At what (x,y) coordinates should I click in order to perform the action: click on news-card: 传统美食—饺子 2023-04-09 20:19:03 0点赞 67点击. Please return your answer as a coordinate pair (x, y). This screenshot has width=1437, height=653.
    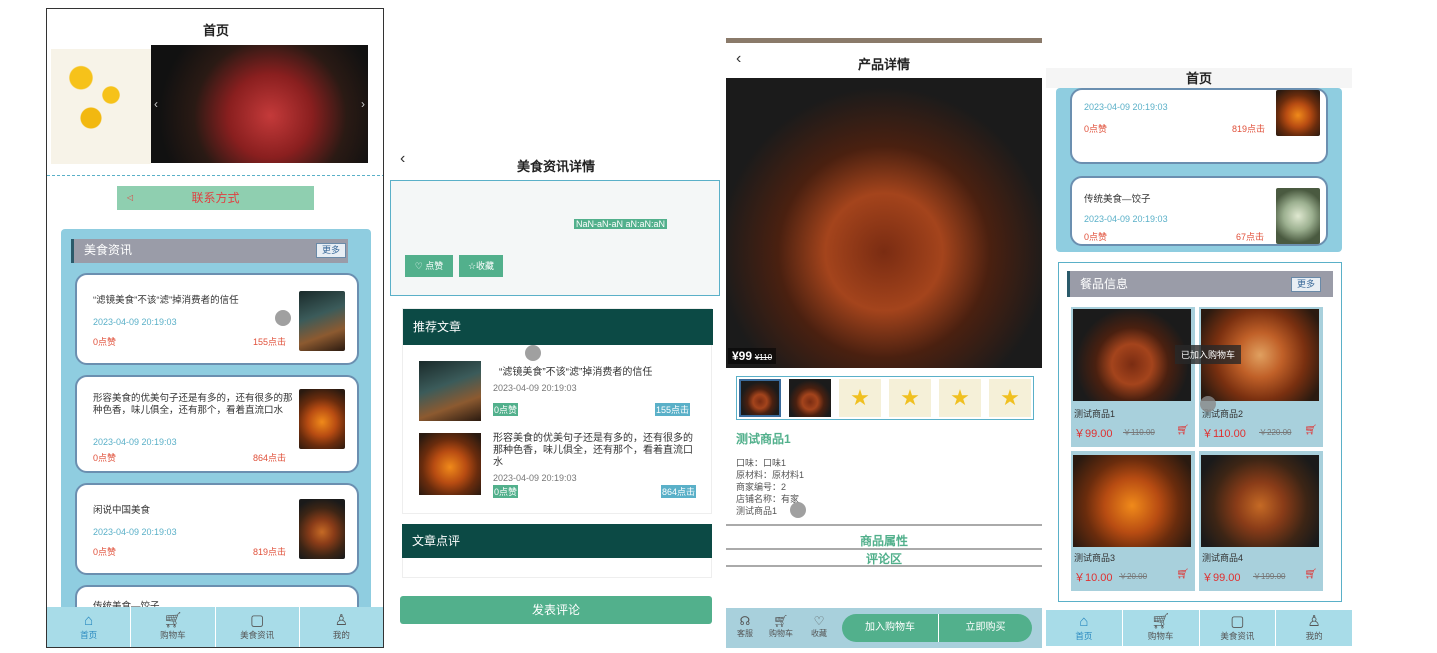
    Looking at the image, I should click on (1199, 211).